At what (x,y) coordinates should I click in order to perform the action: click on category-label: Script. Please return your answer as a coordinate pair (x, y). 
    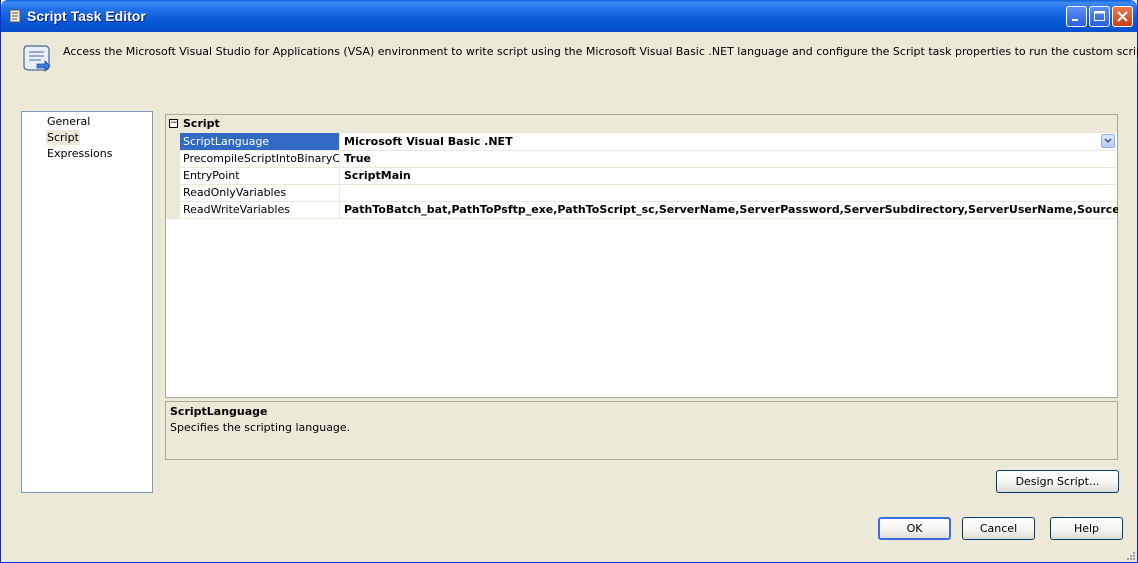
    Looking at the image, I should click on (201, 123).